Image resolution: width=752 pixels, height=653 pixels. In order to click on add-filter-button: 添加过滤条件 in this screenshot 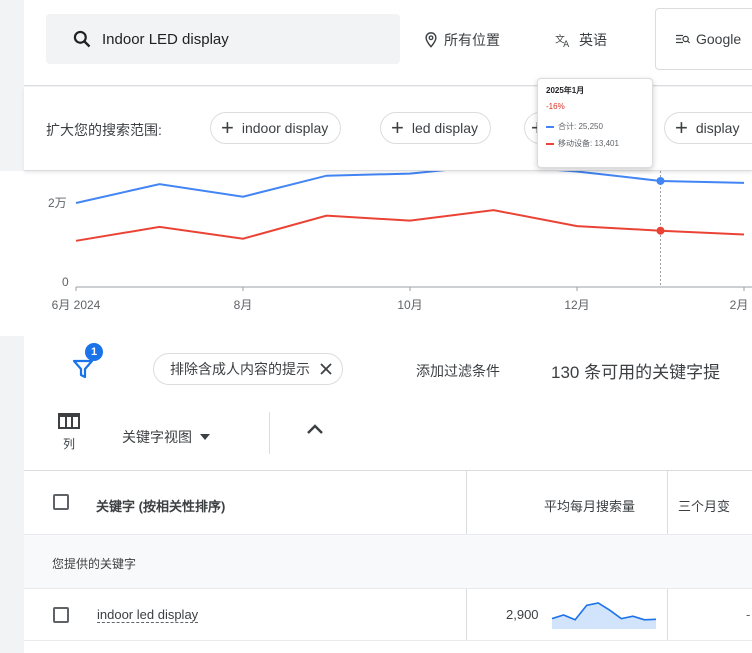, I will do `click(458, 371)`.